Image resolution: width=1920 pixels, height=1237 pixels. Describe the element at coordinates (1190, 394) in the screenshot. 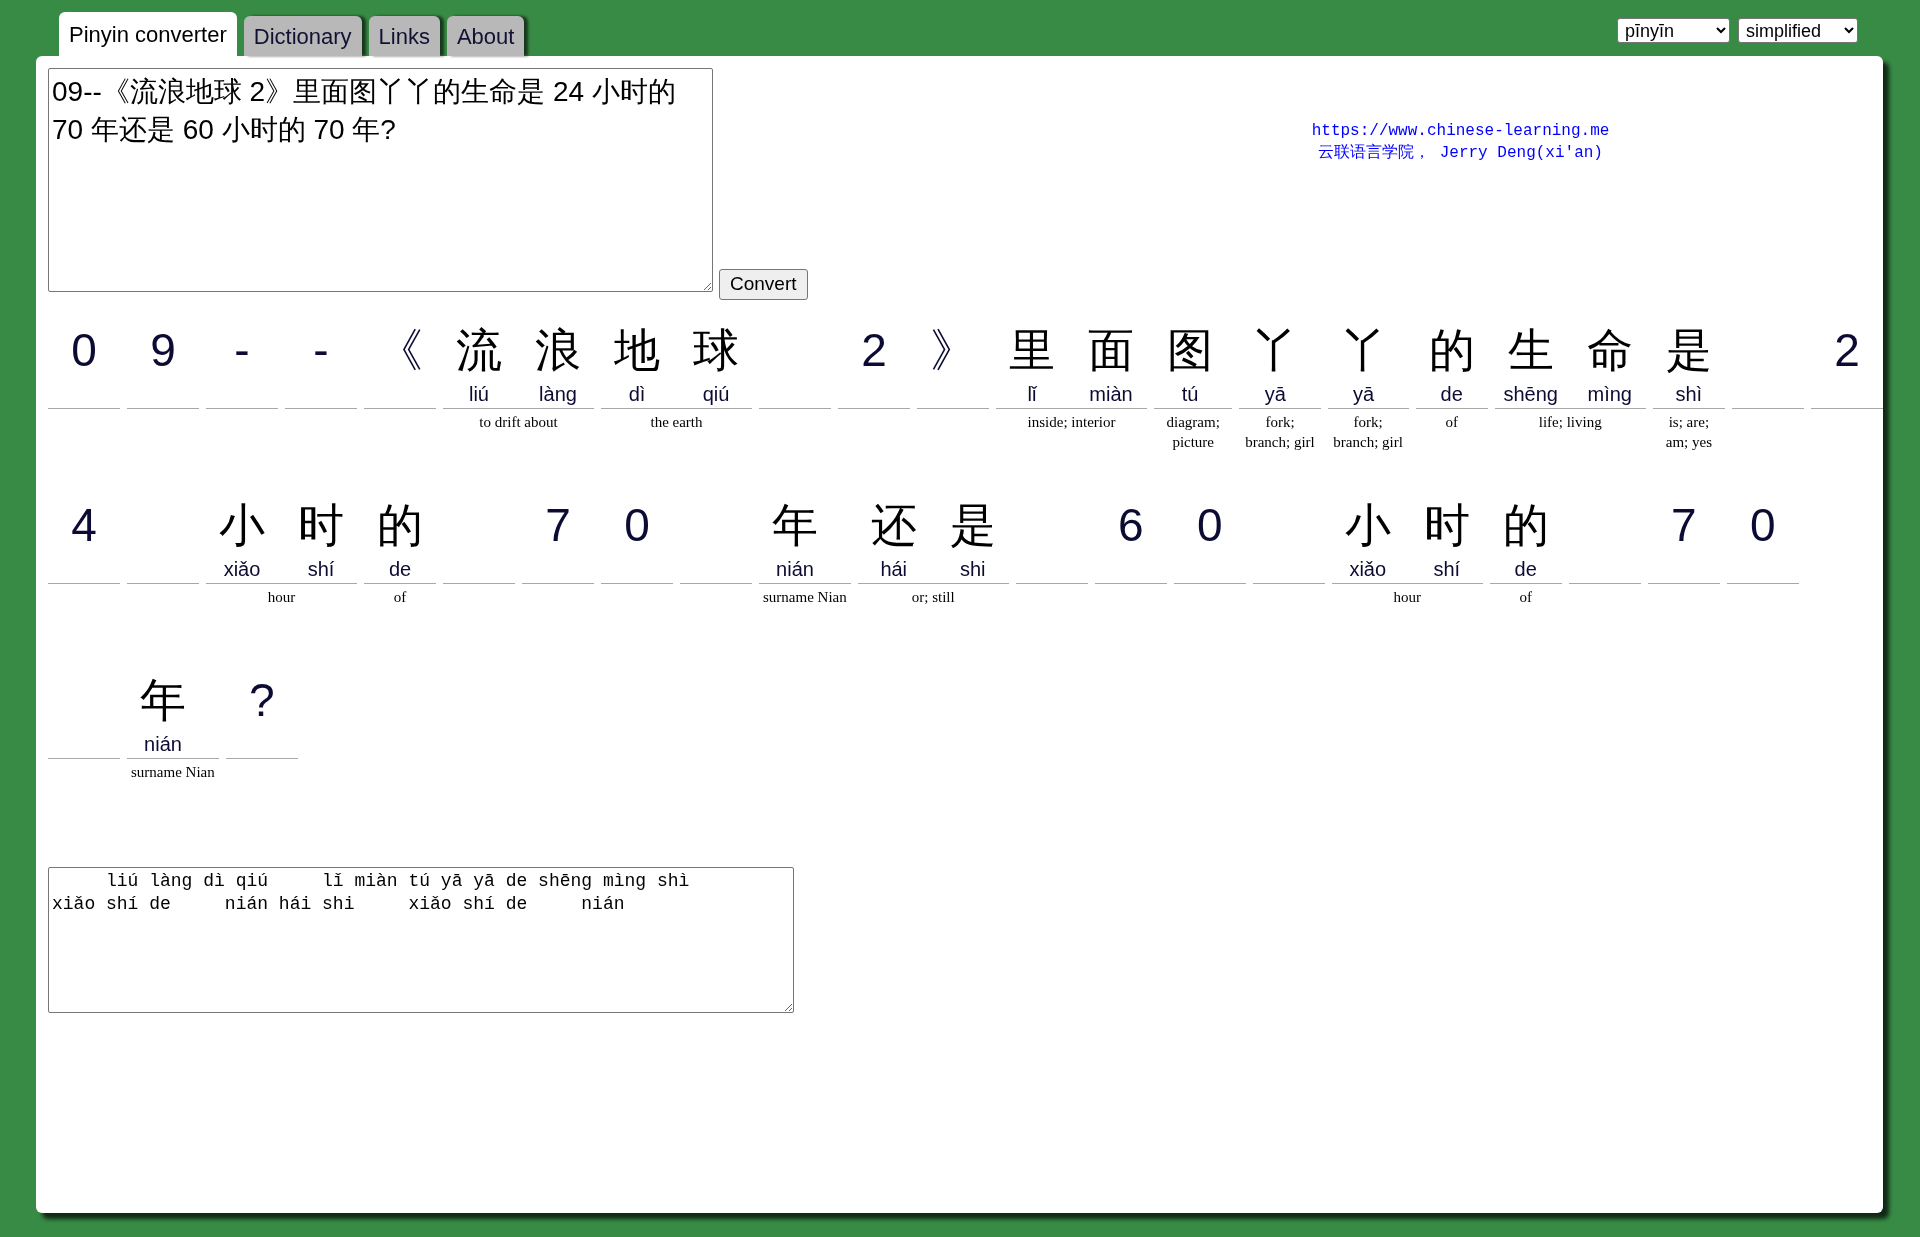

I see `pinyin-text: tú` at that location.